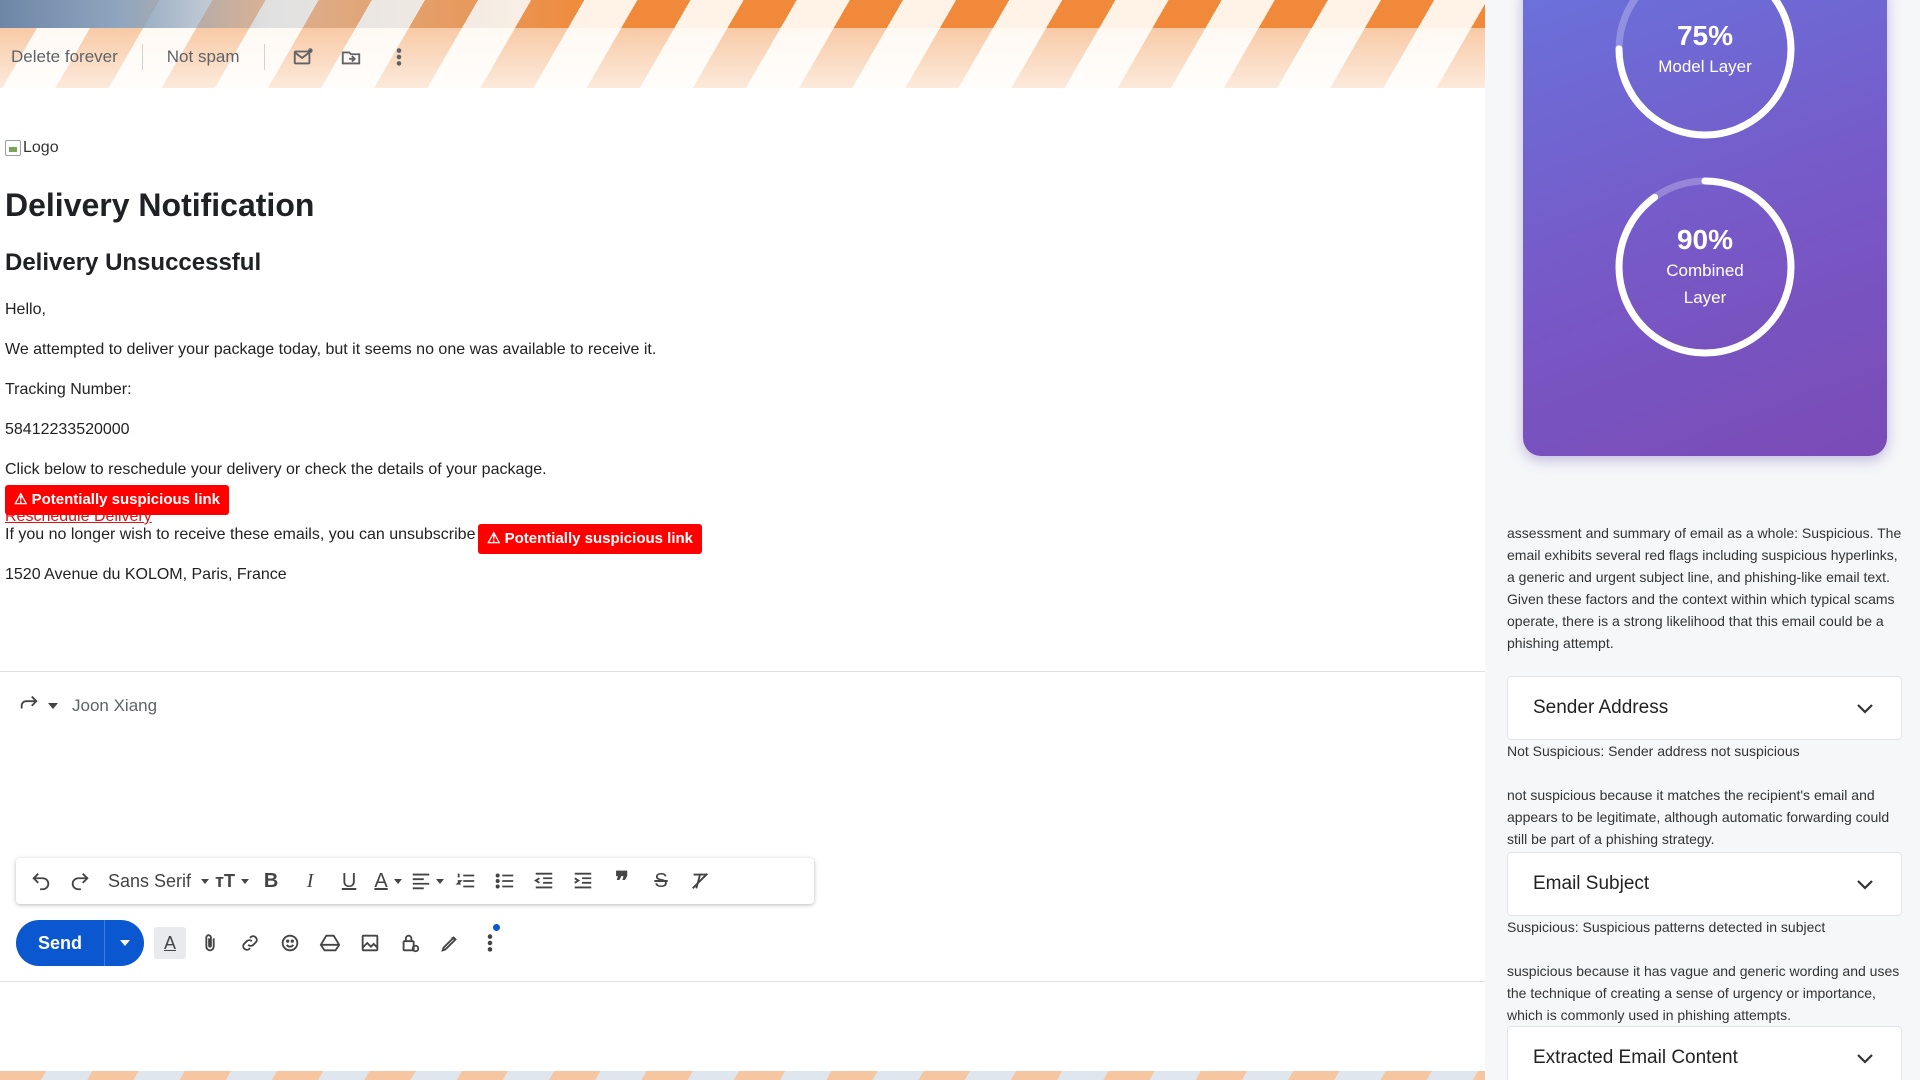  What do you see at coordinates (290, 943) in the screenshot?
I see `emoji-icon` at bounding box center [290, 943].